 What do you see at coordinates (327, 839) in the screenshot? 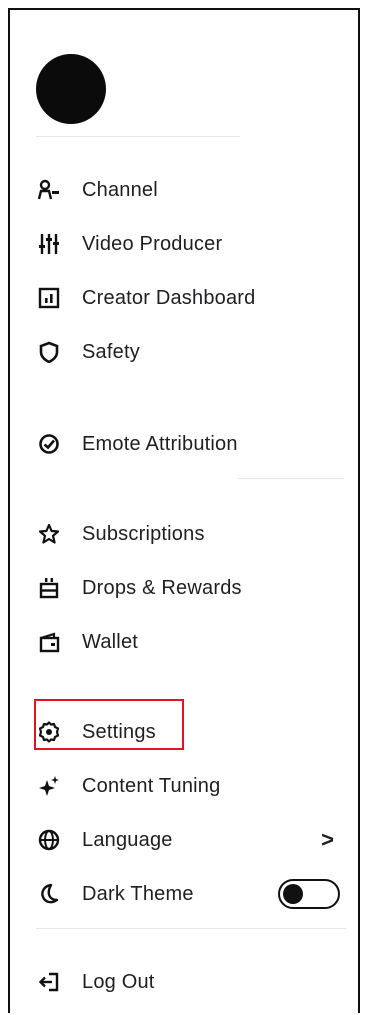
I see `chevron-right-icon: >` at bounding box center [327, 839].